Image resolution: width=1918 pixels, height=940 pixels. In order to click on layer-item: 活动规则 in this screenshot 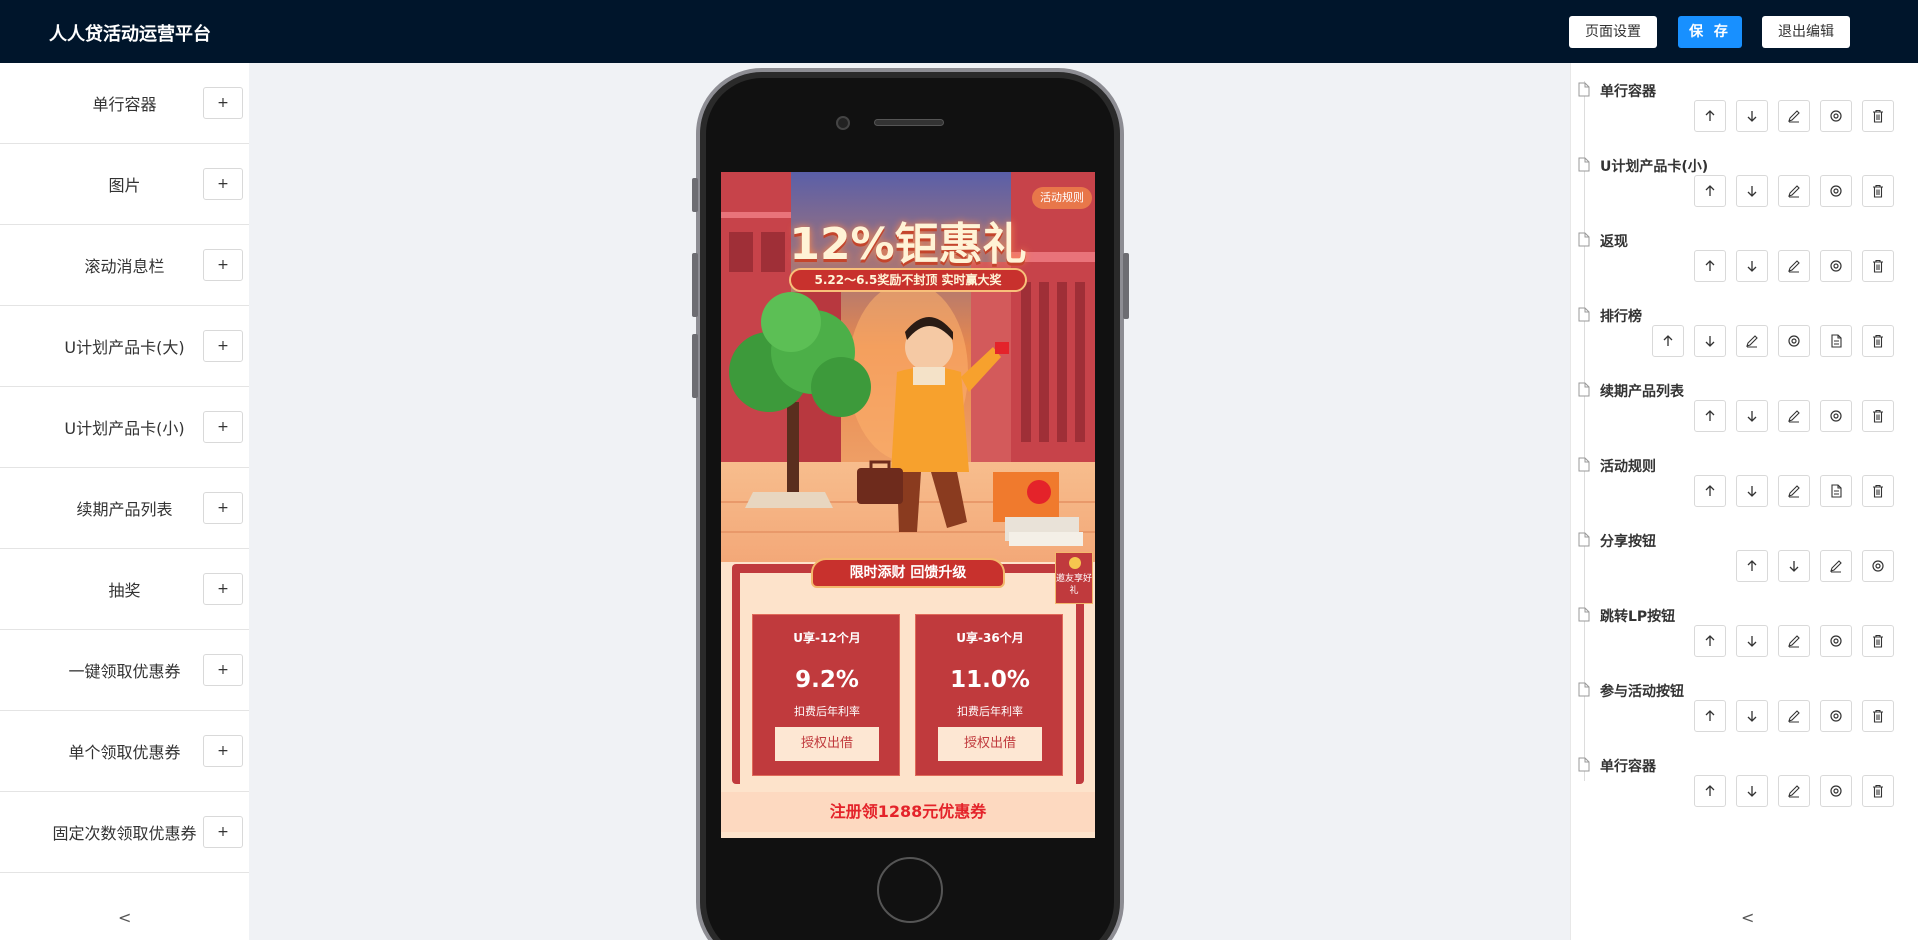, I will do `click(1744, 482)`.